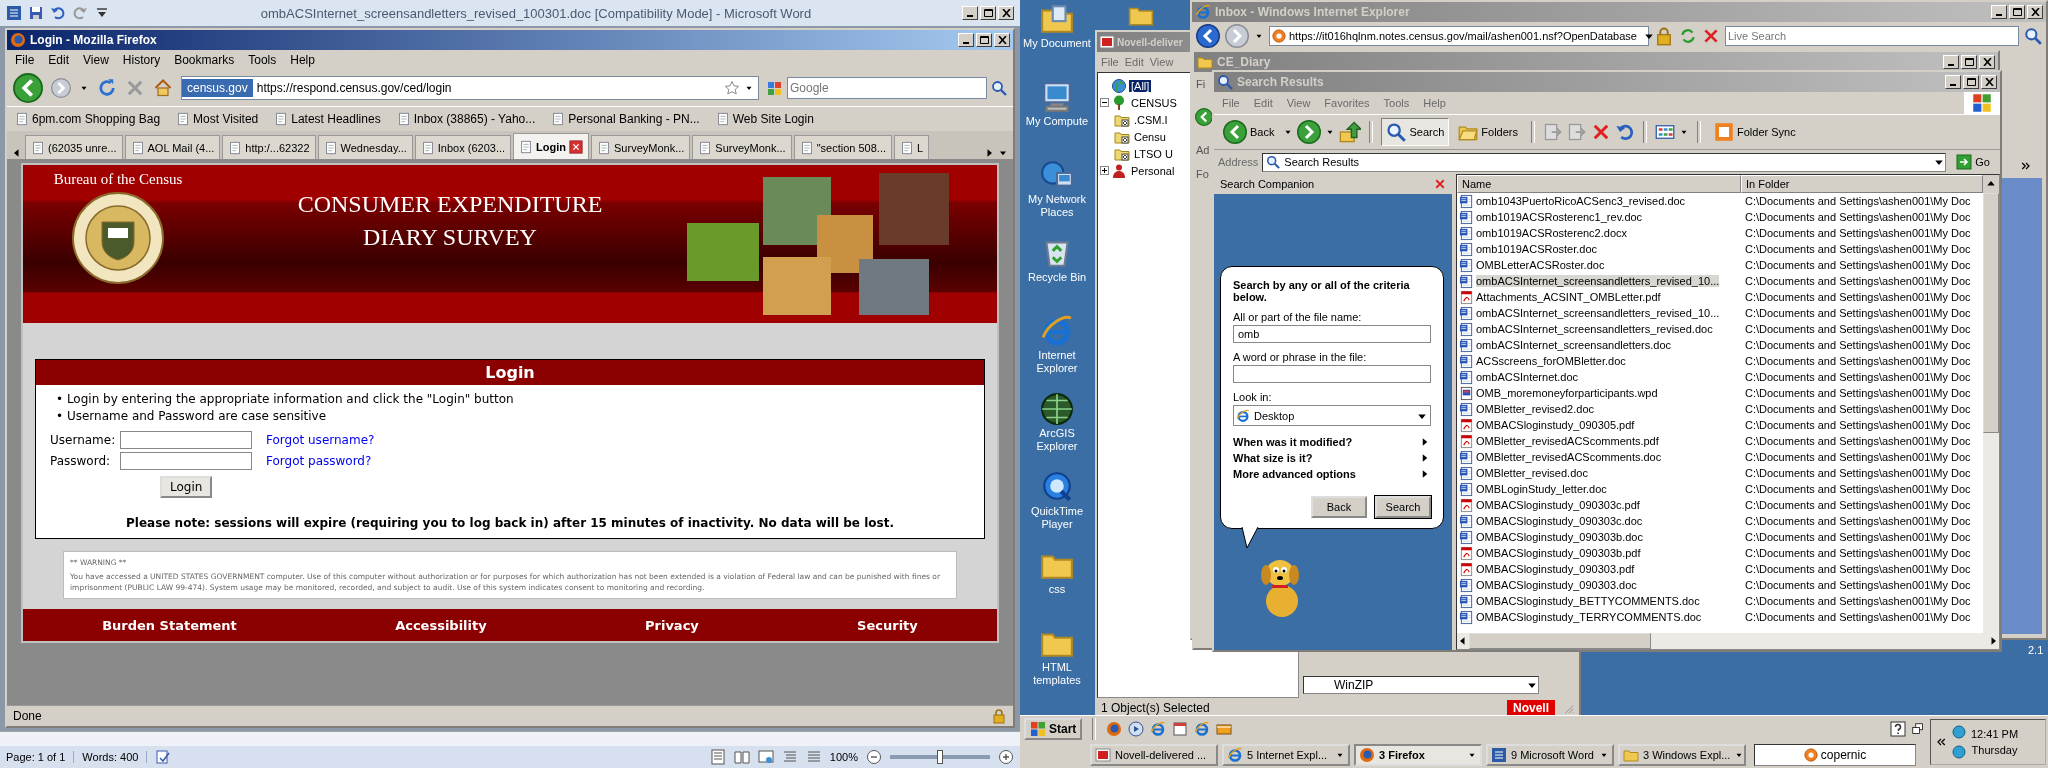 This screenshot has height=768, width=2048. I want to click on file-name: OMBACSloginstudy_090303c.pdf, so click(1558, 505).